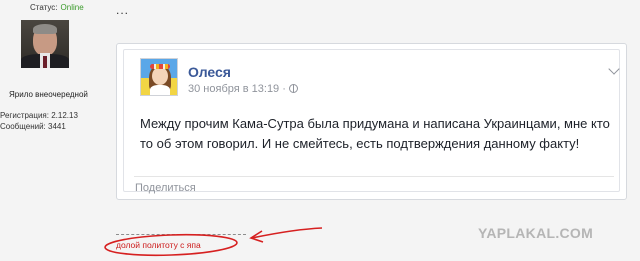 This screenshot has height=261, width=640. I want to click on red-annotation, so click(213, 242).